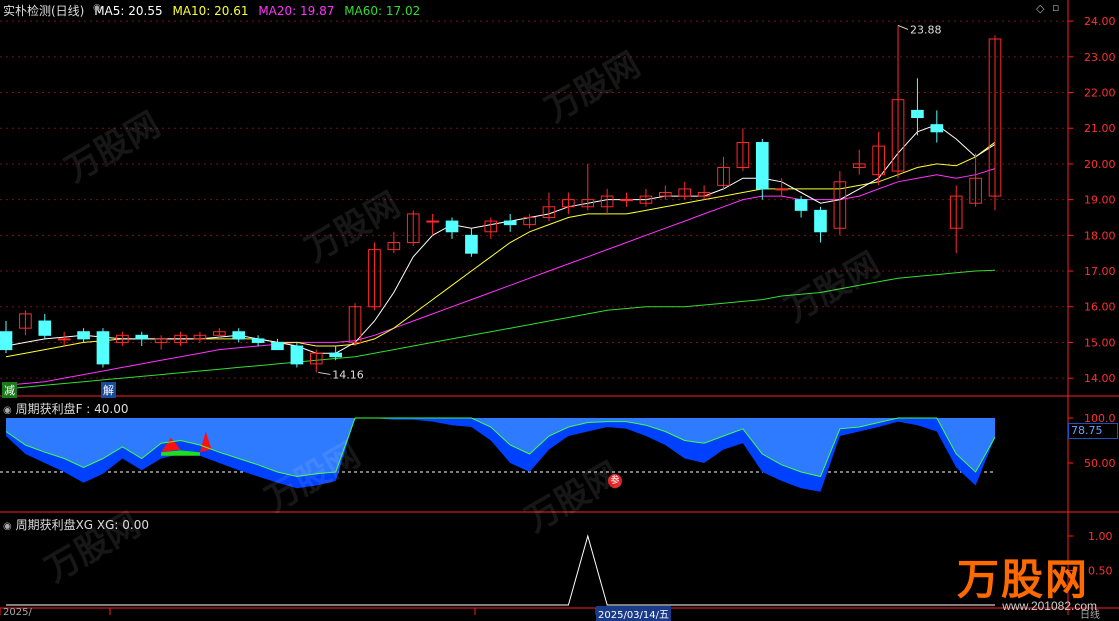  I want to click on expand-icon: ▫, so click(1055, 7).